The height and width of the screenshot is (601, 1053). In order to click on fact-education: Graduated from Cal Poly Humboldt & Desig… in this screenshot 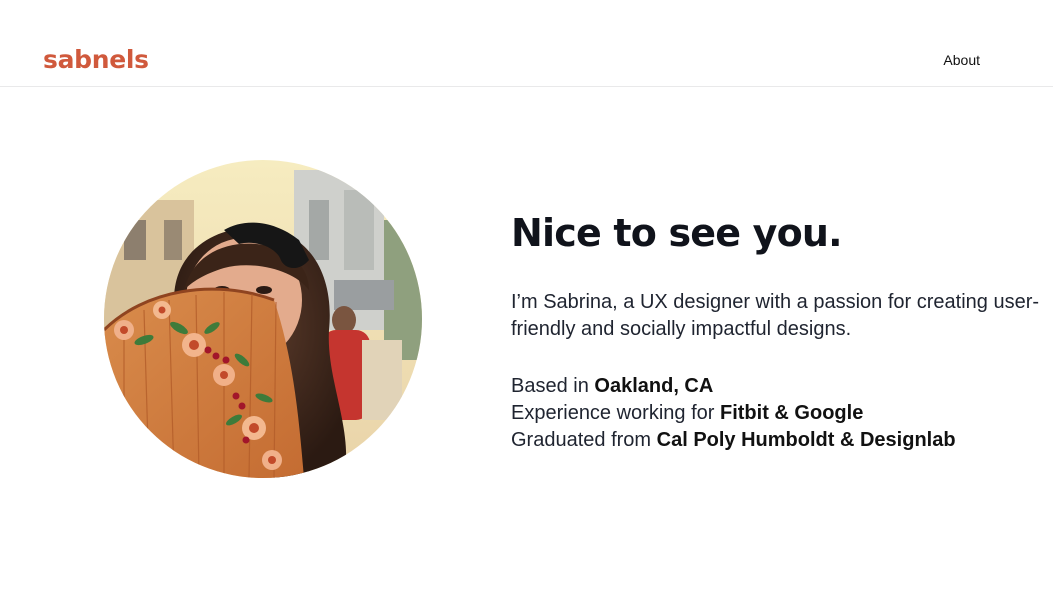, I will do `click(776, 440)`.